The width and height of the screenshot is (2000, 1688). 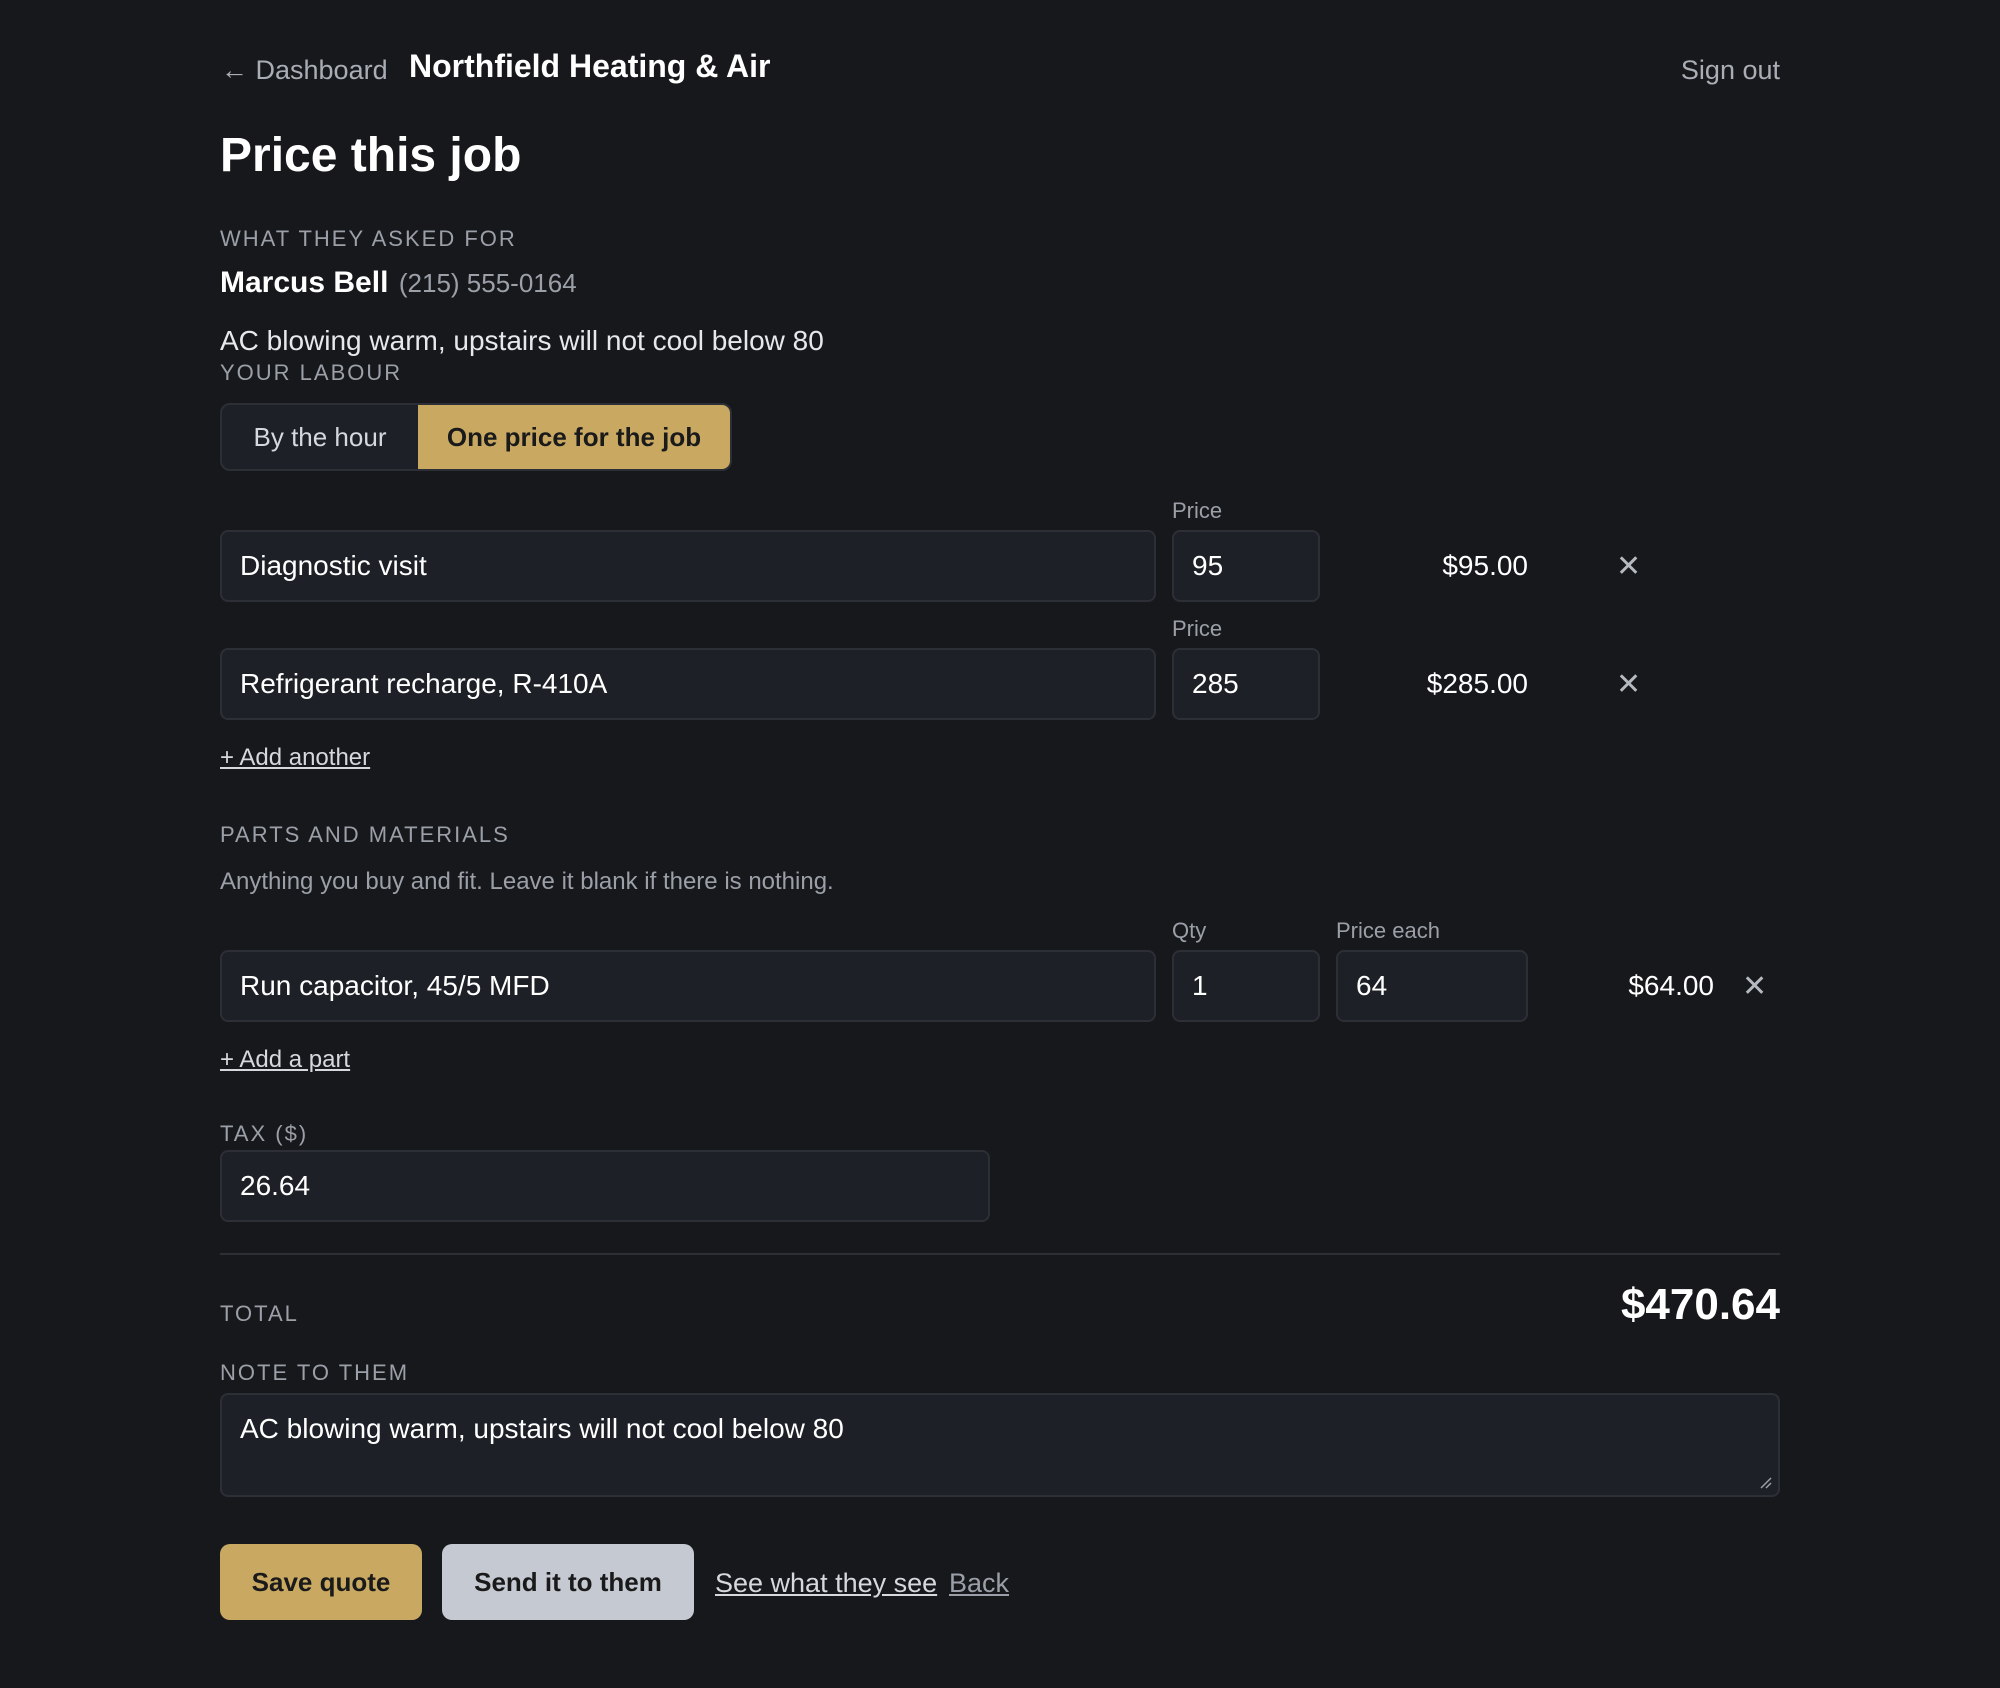 I want to click on dashboard-back-link: ← Dashboard, so click(x=304, y=70).